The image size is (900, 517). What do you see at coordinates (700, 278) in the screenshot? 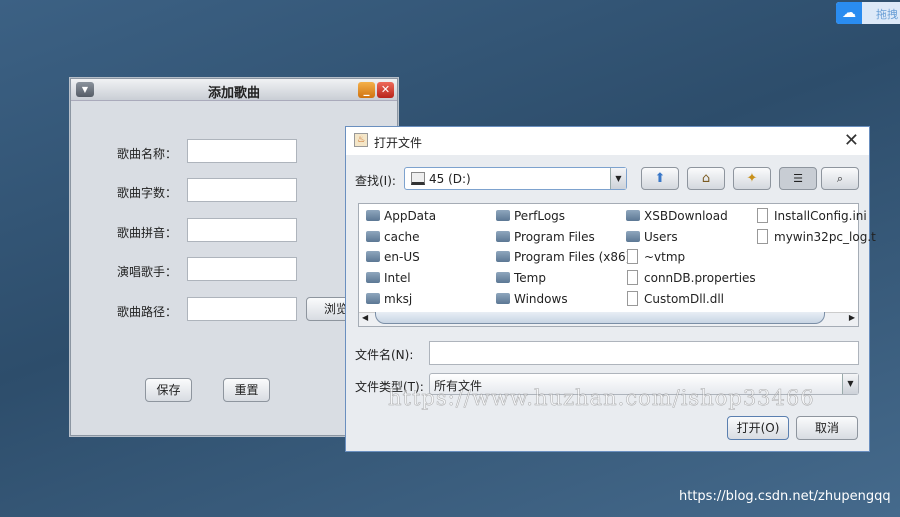
I see `file-name: connDB.properties` at bounding box center [700, 278].